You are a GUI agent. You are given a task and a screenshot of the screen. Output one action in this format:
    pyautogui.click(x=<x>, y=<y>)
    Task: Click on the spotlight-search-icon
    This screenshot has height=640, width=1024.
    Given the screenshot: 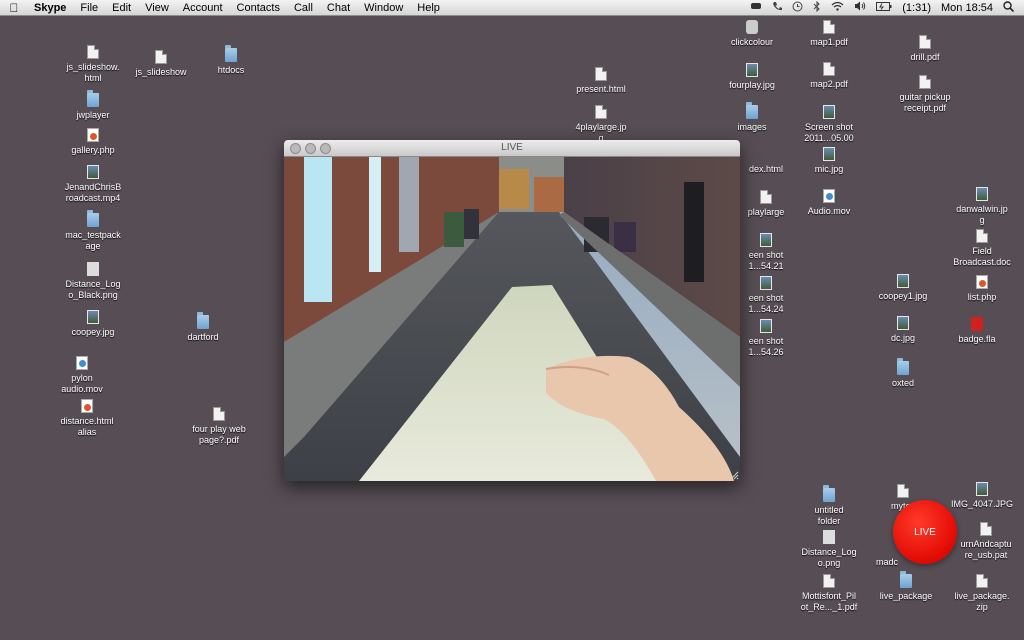 What is the action you would take?
    pyautogui.click(x=1009, y=7)
    